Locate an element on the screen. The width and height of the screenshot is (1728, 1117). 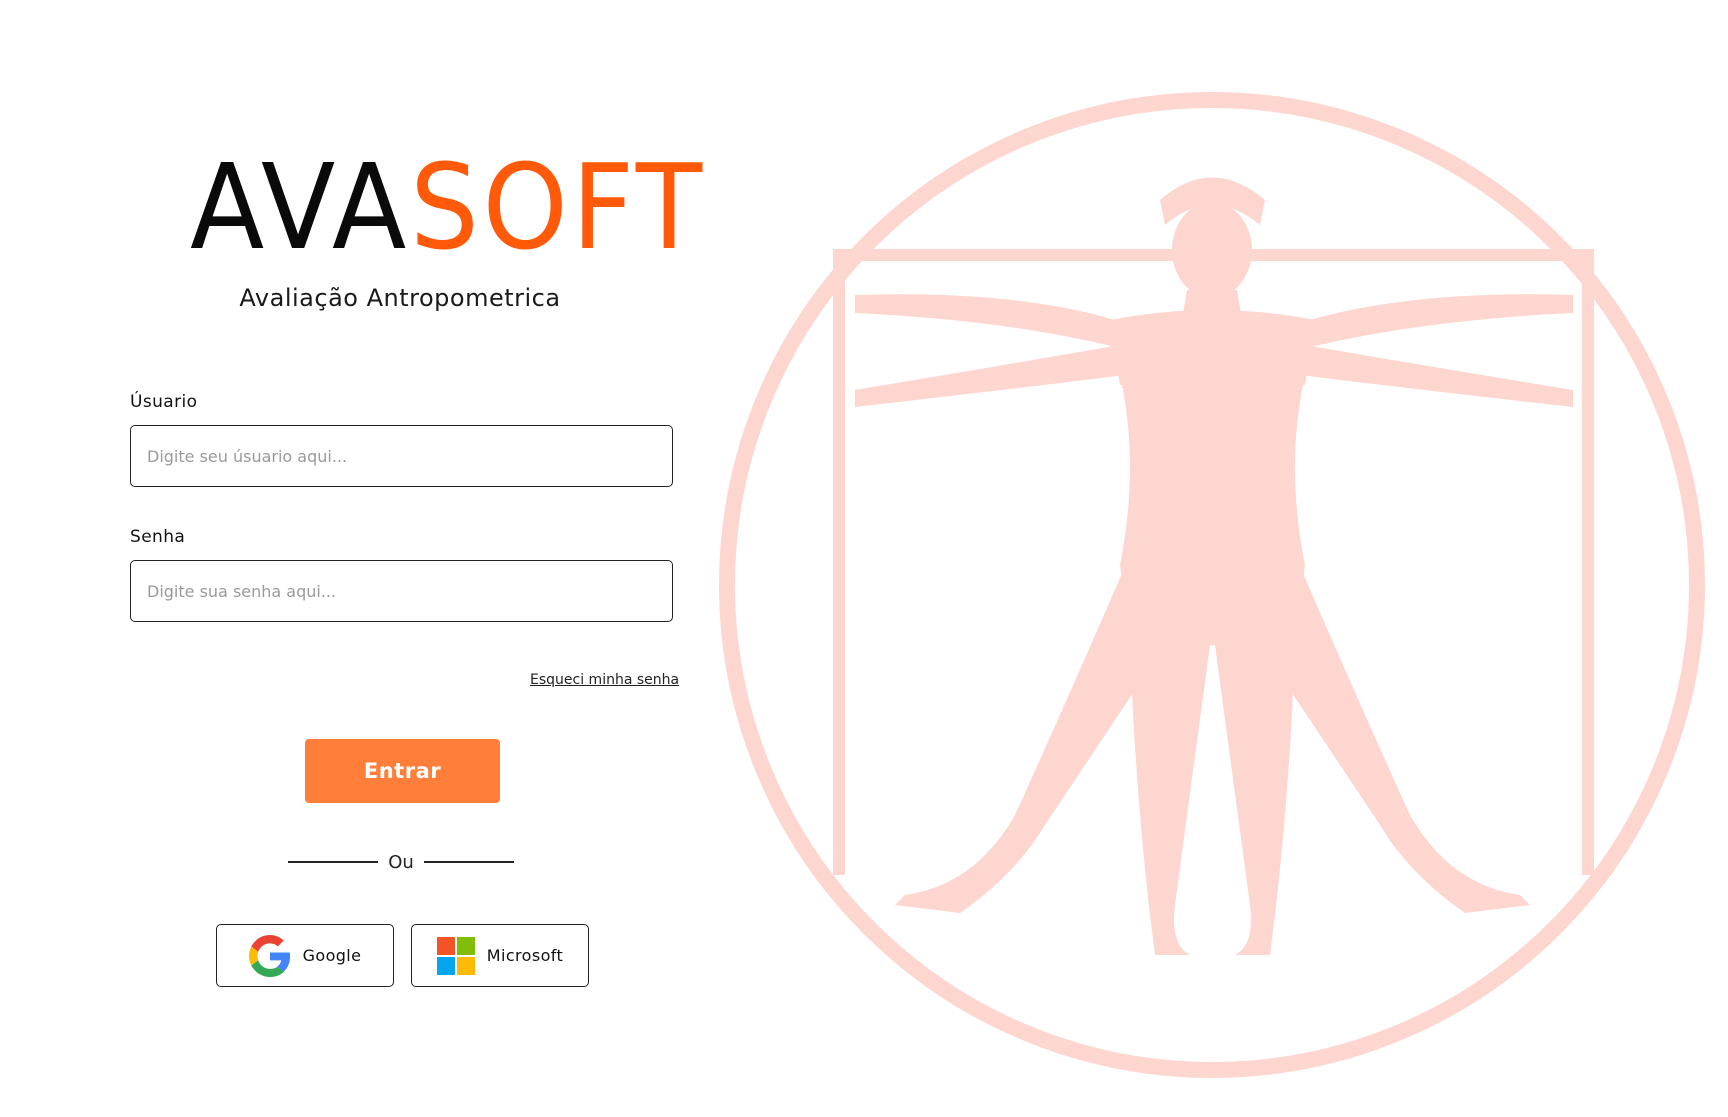
user-input is located at coordinates (401, 456).